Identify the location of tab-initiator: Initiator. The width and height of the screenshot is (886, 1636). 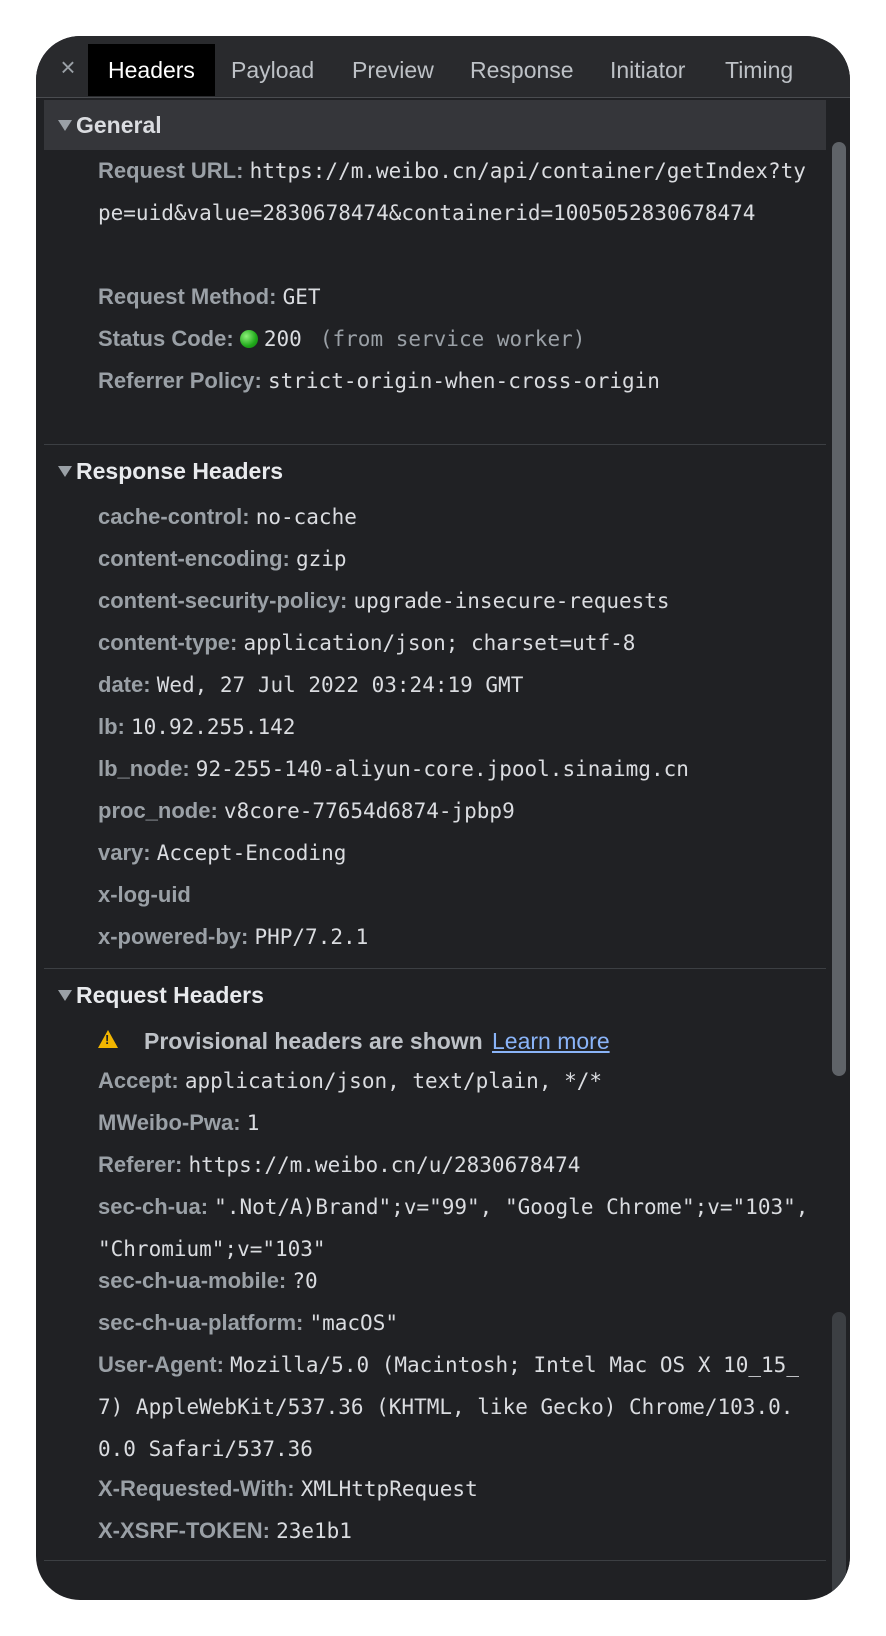
(647, 70).